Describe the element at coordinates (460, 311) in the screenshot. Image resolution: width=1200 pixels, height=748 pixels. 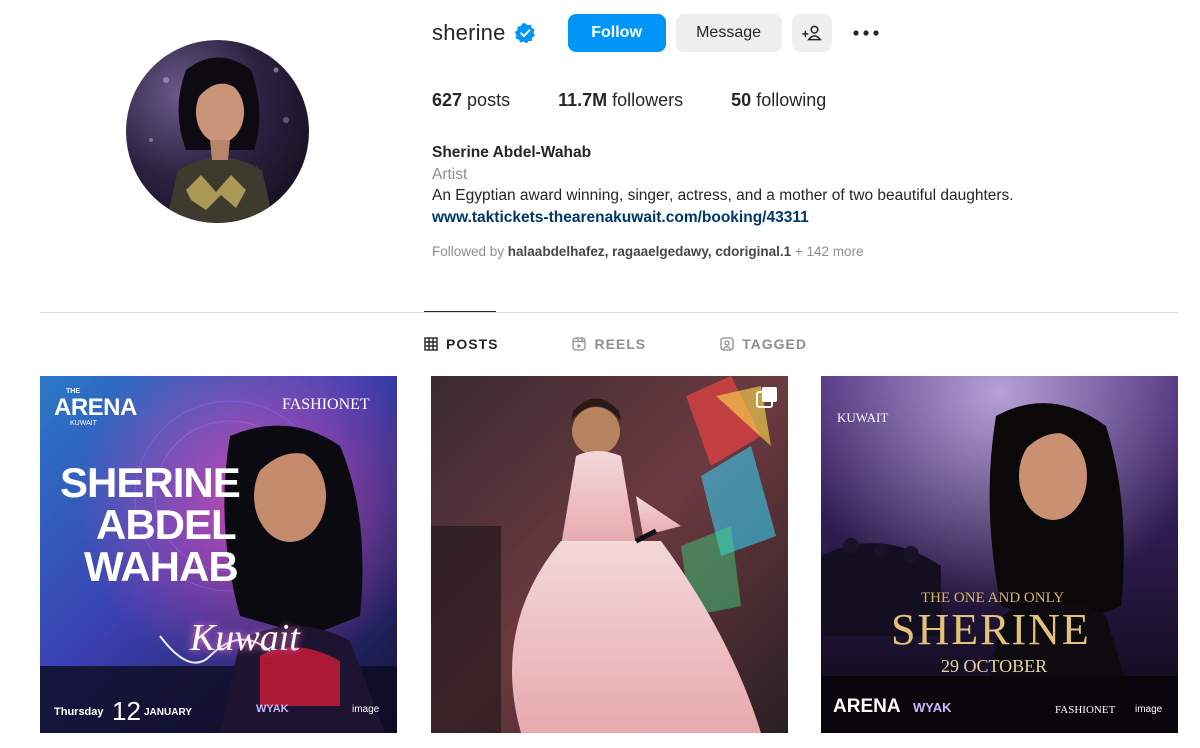
I see `active-tab-indicator` at that location.